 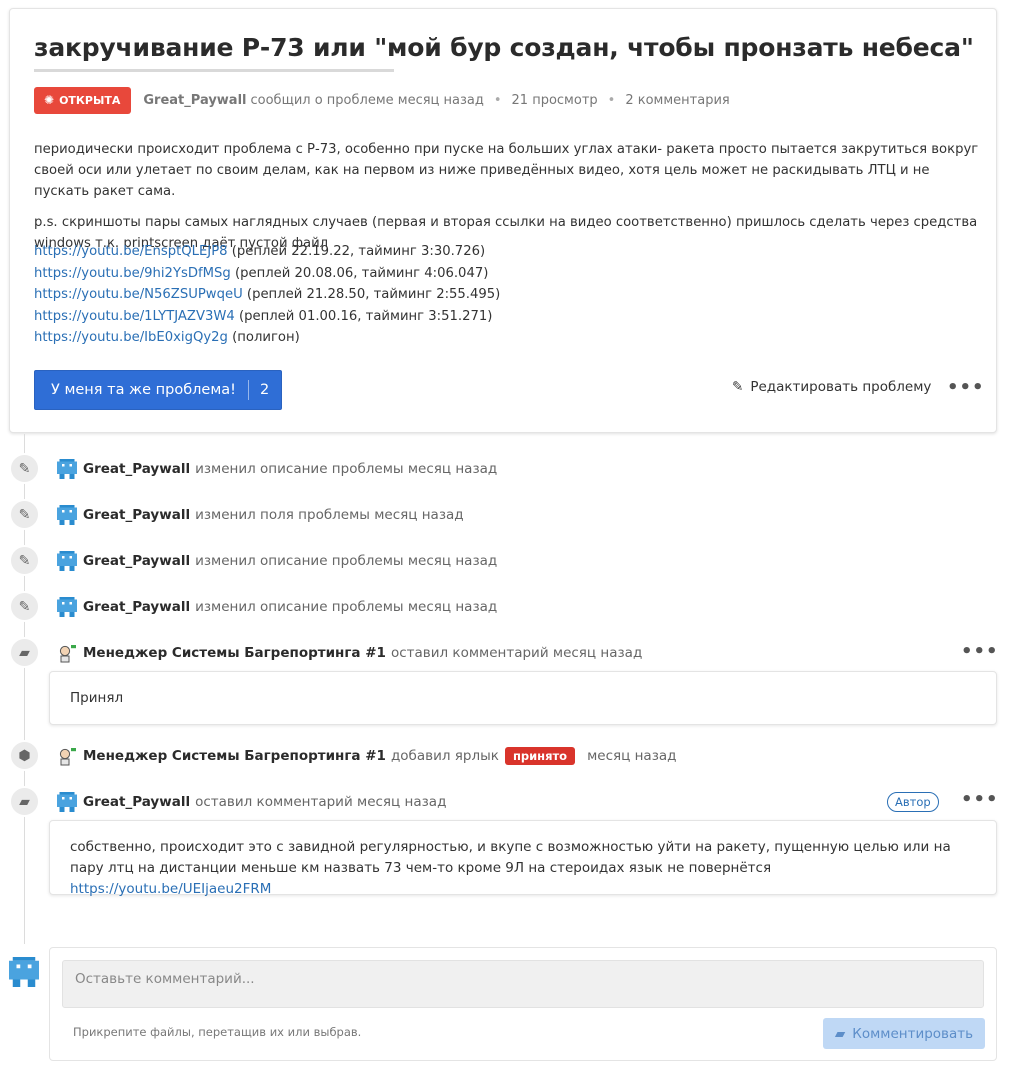 I want to click on video-link: https://youtu.be/1LYTJAZV3W4, so click(x=134, y=316).